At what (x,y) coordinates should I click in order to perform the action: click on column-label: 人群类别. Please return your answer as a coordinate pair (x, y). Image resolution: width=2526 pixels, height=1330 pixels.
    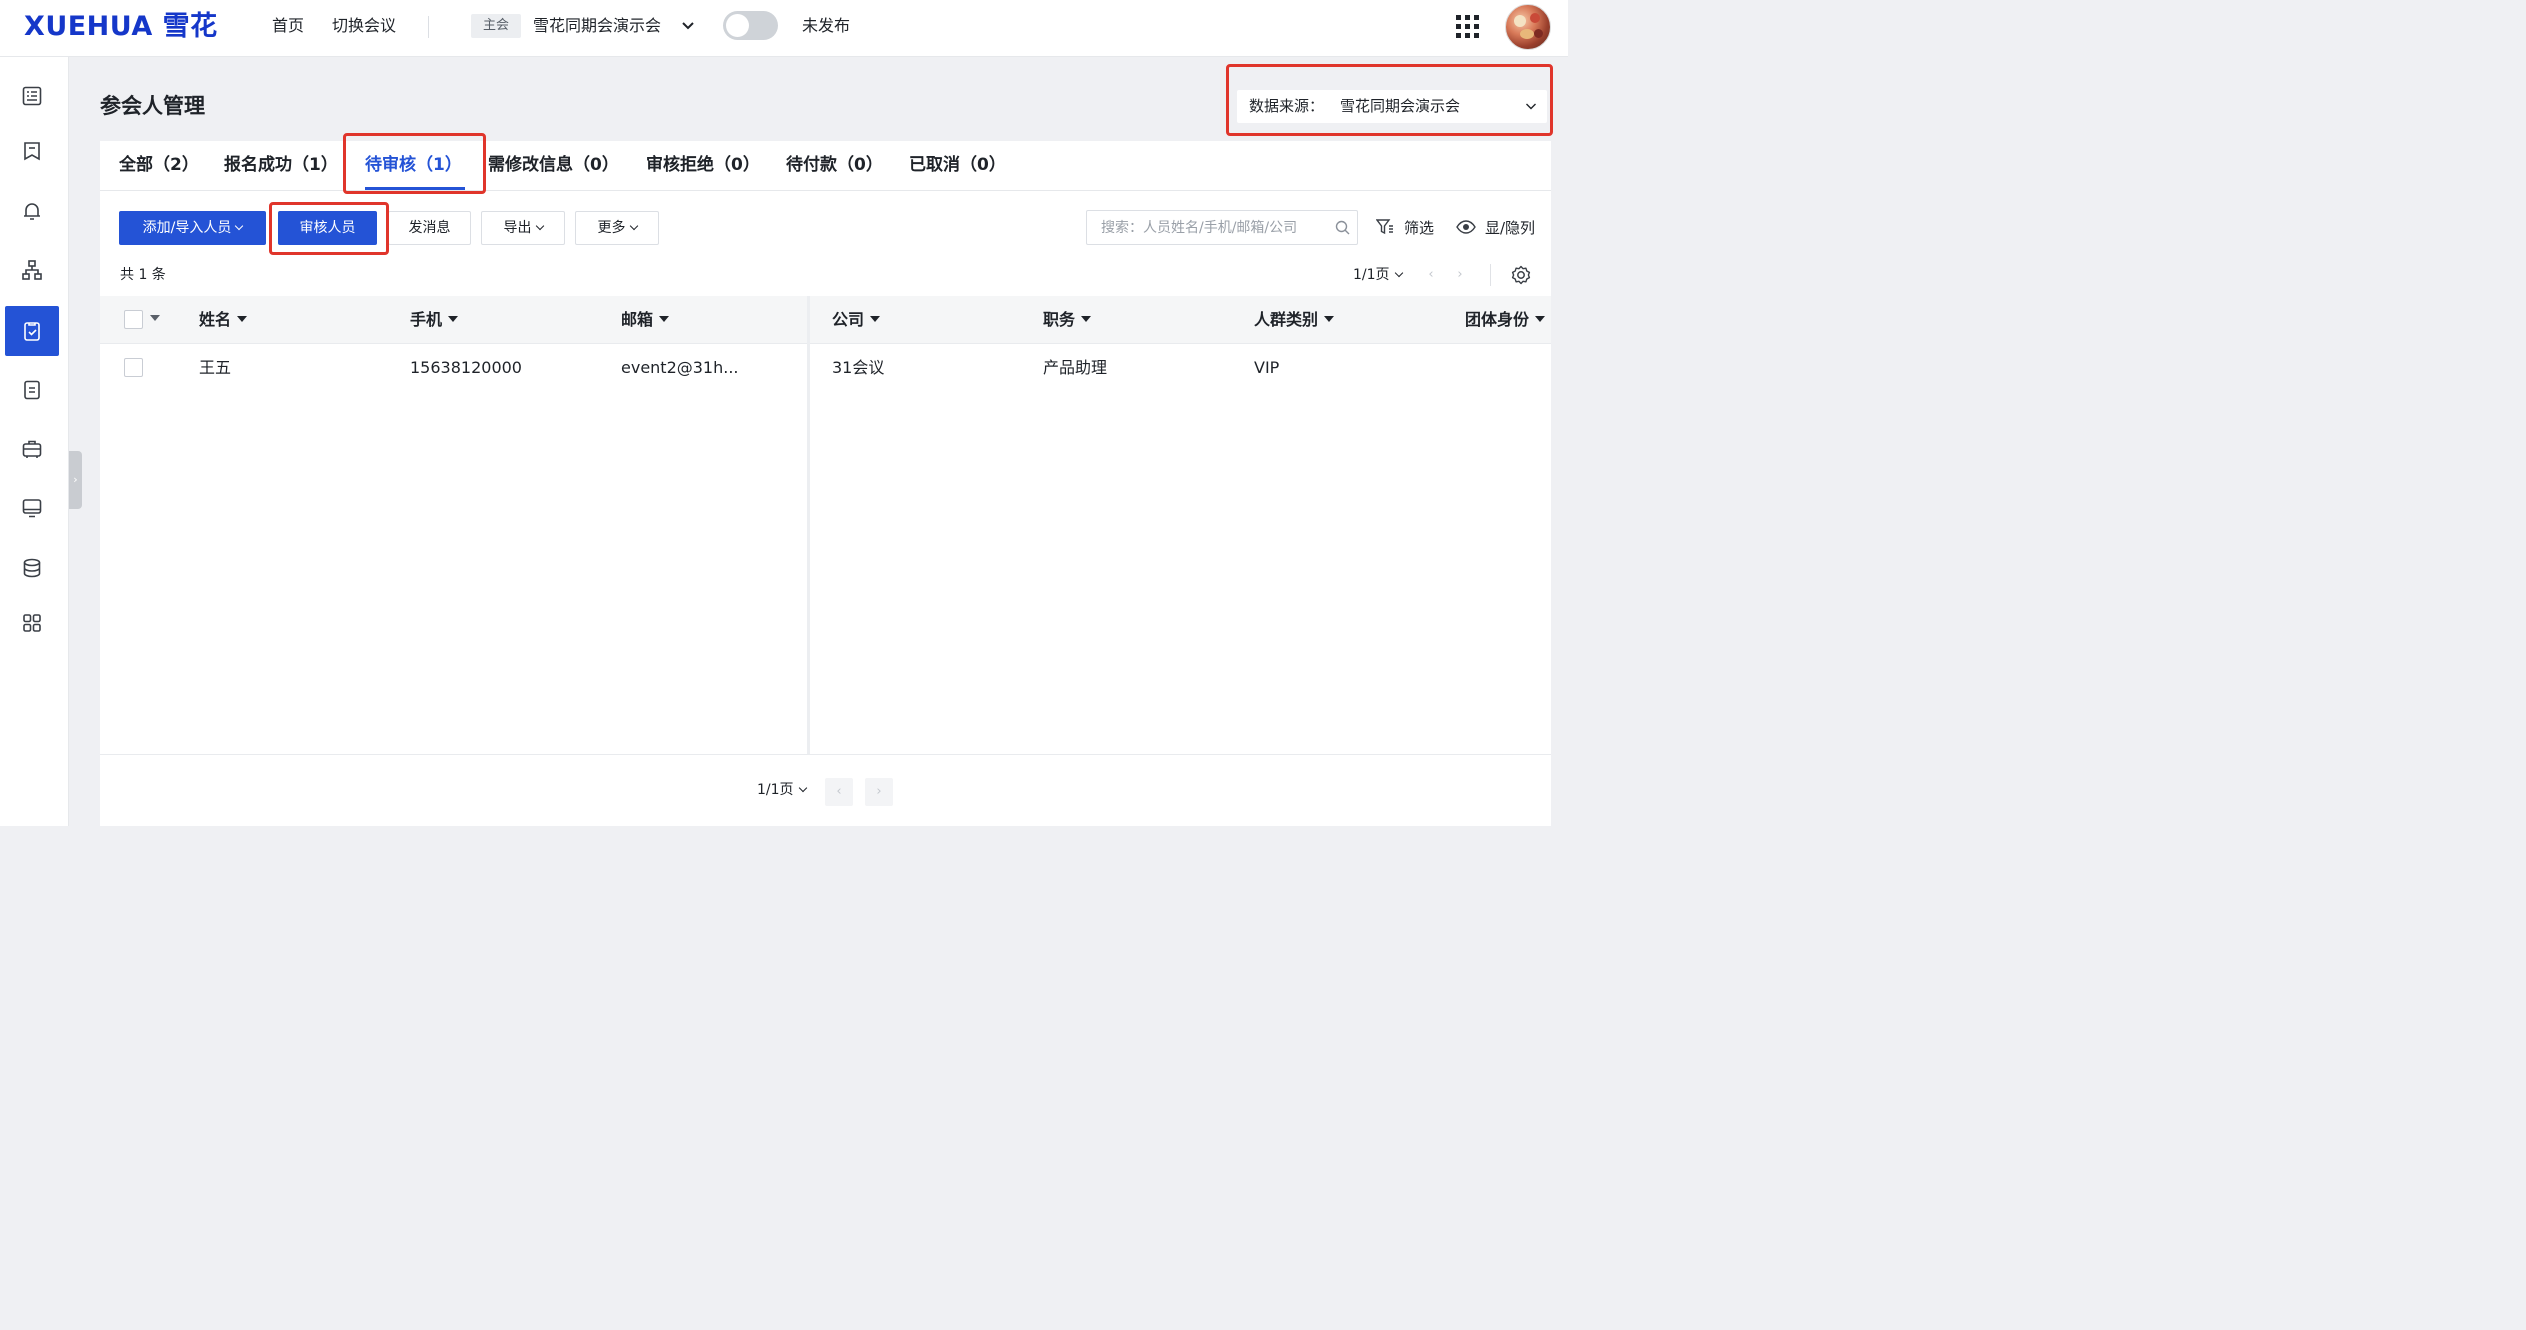
    Looking at the image, I should click on (1286, 319).